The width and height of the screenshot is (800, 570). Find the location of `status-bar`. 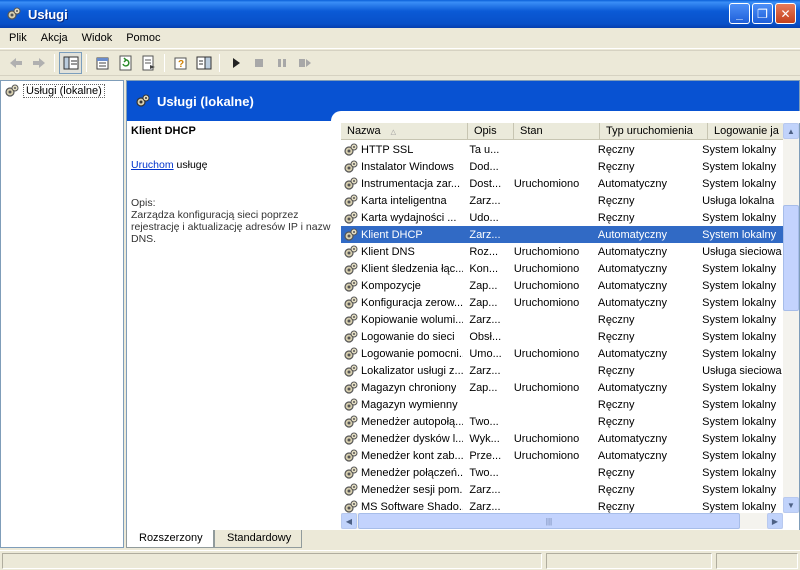

status-bar is located at coordinates (400, 560).